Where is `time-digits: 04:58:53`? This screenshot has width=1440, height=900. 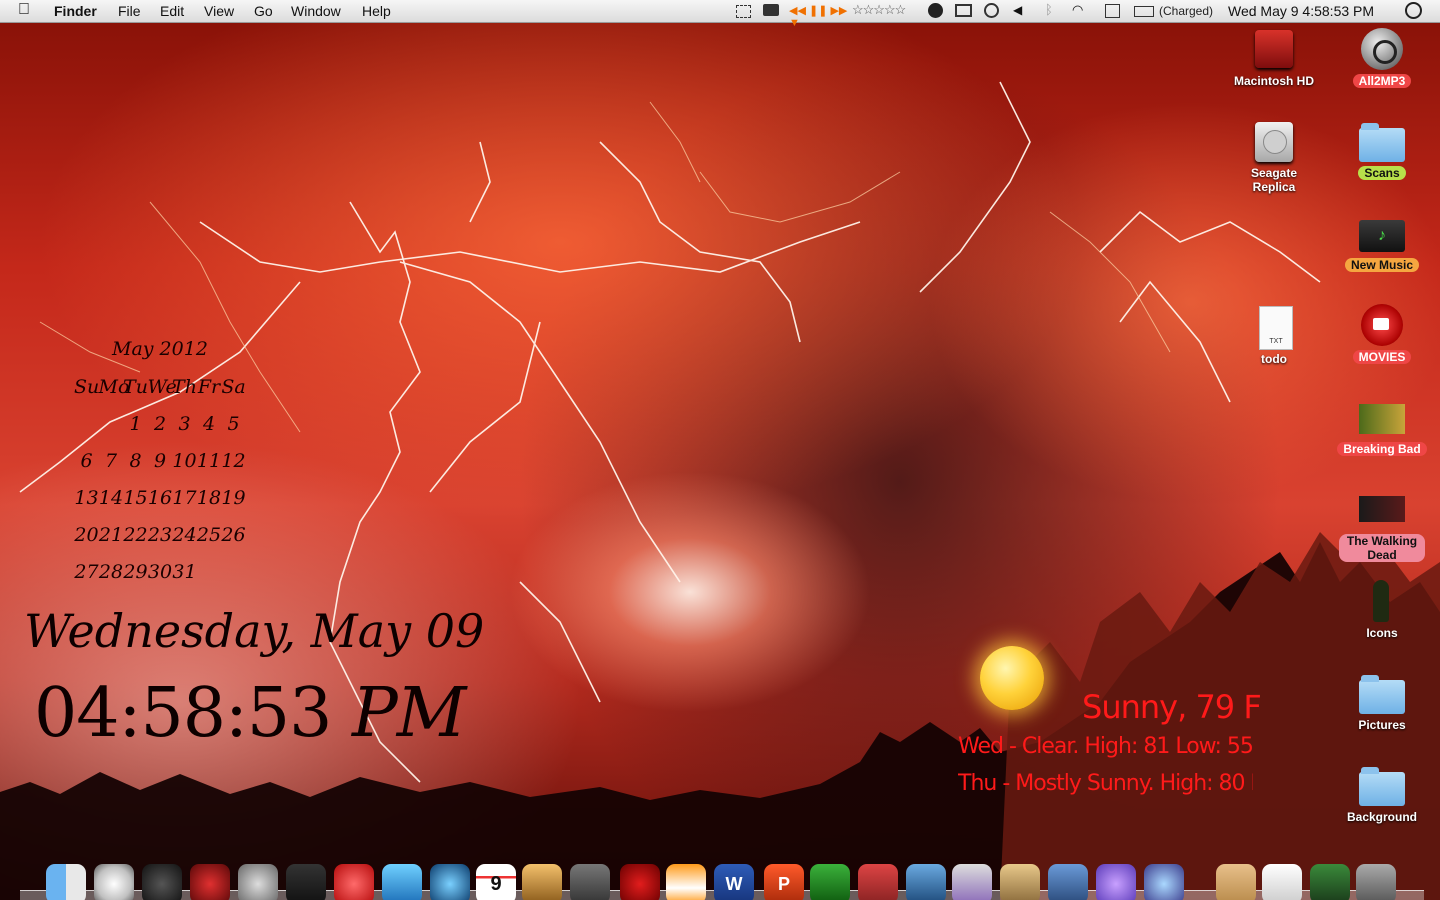 time-digits: 04:58:53 is located at coordinates (183, 713).